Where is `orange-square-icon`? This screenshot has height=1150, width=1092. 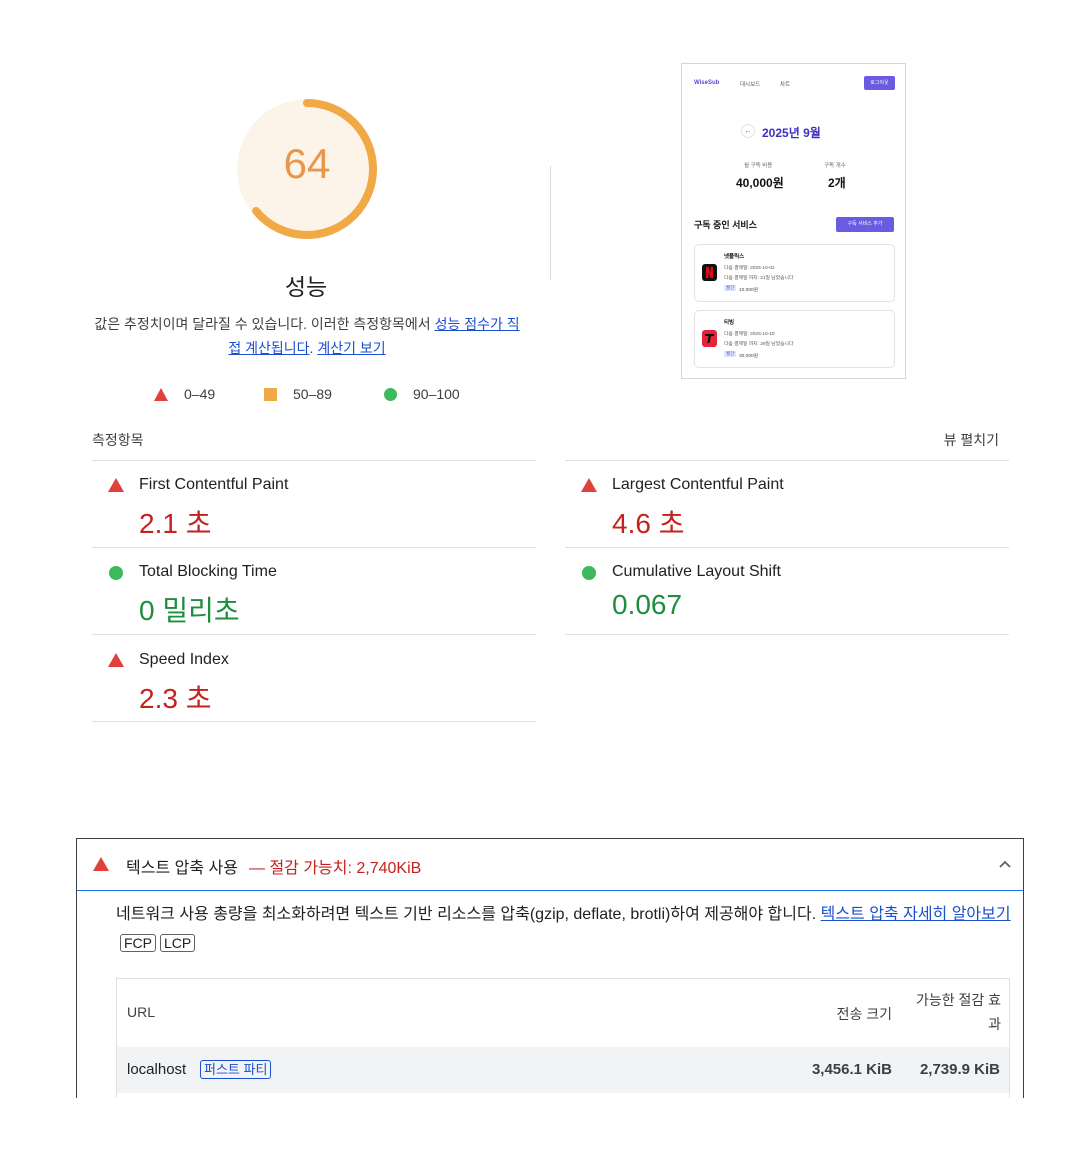 orange-square-icon is located at coordinates (270, 394).